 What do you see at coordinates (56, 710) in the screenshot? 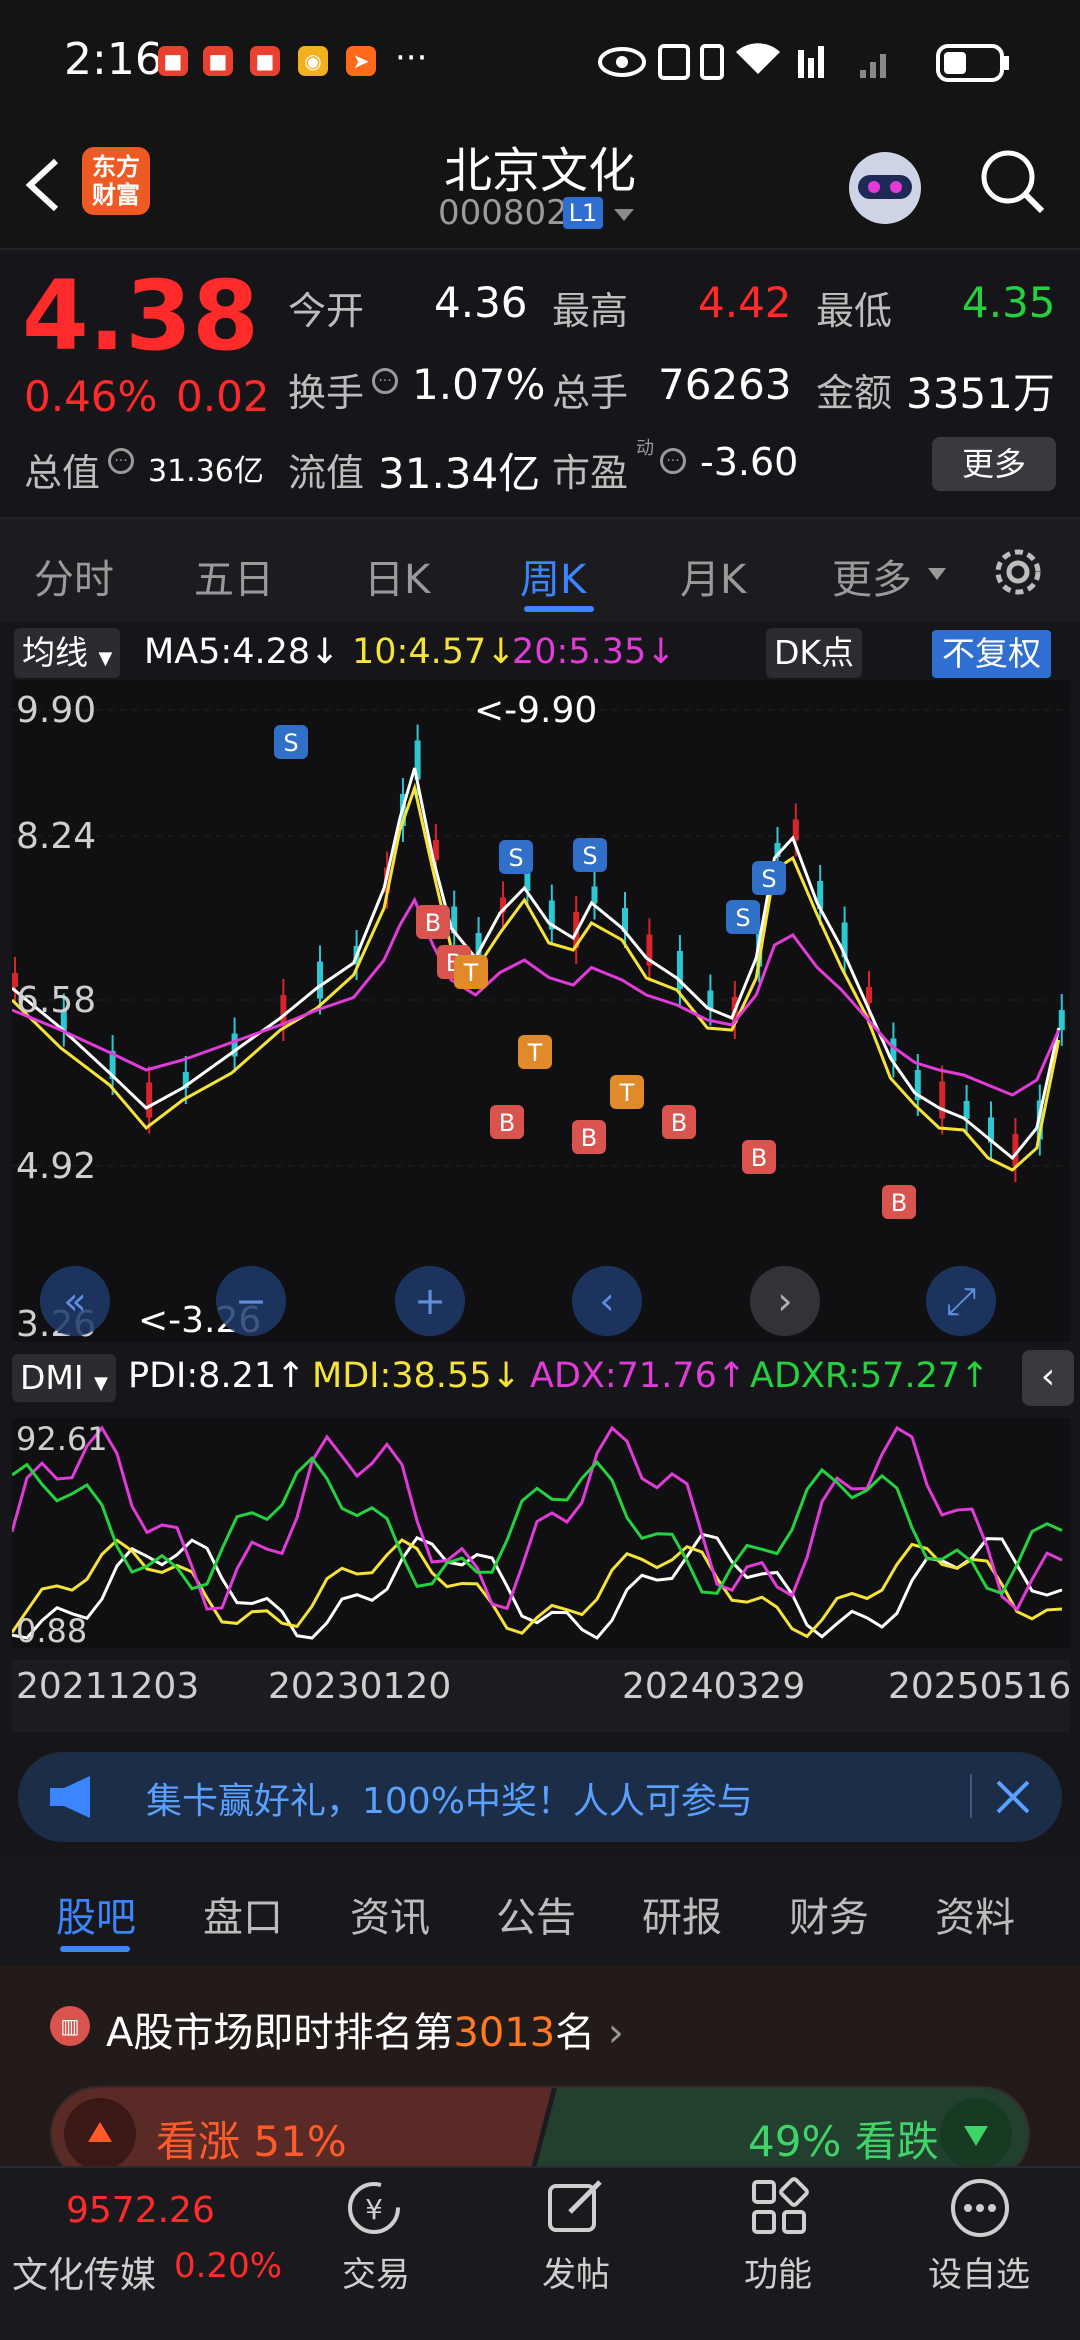
I see `y-tick: 9.90` at bounding box center [56, 710].